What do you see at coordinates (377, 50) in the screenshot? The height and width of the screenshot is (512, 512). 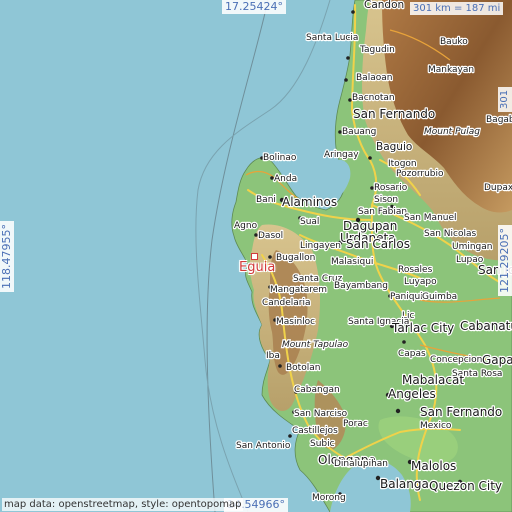 I see `label-tagudin: Tagudin` at bounding box center [377, 50].